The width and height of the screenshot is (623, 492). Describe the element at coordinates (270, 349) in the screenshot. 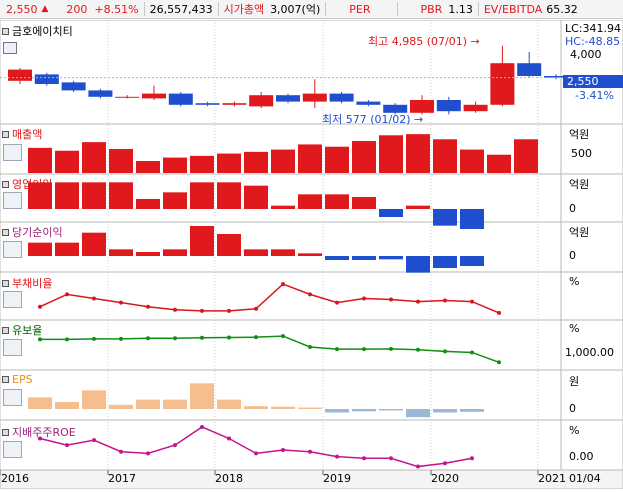

I see `reserve-ratio-line` at that location.